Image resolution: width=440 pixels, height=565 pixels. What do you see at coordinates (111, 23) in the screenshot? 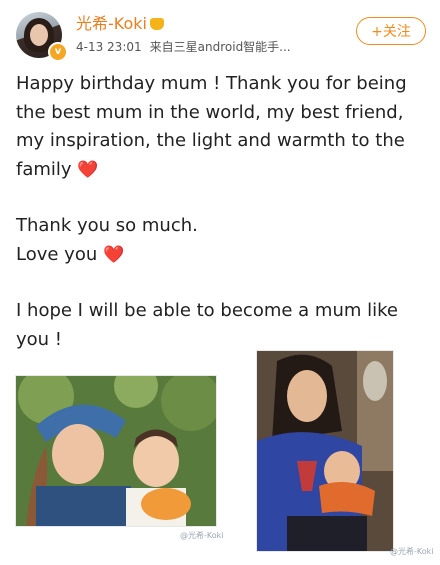
I see `username-text: 光希-Koki` at bounding box center [111, 23].